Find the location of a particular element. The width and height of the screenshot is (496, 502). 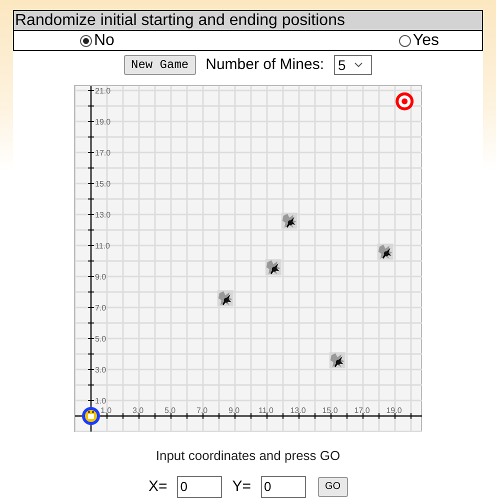

robot-icon is located at coordinates (91, 416).